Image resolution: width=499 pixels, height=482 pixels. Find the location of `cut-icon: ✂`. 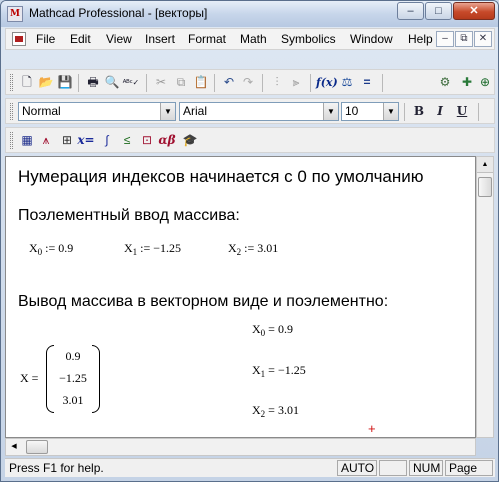

cut-icon: ✂ is located at coordinates (161, 82).